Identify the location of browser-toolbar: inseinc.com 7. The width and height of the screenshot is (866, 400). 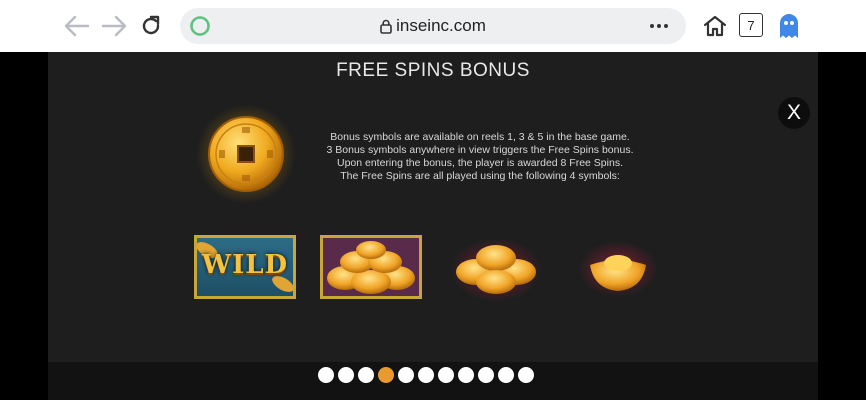
(433, 26).